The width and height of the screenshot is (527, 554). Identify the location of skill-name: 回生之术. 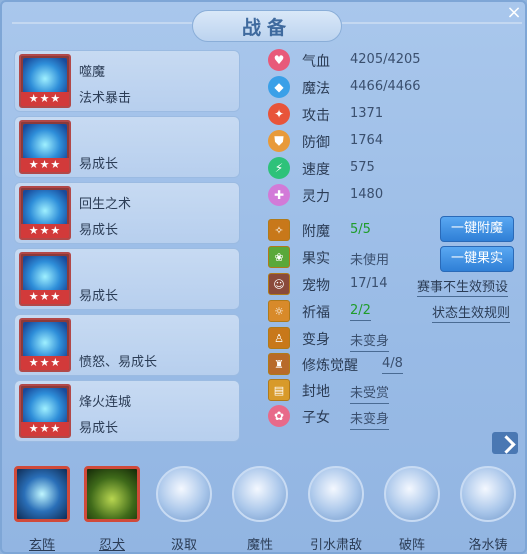
(105, 204).